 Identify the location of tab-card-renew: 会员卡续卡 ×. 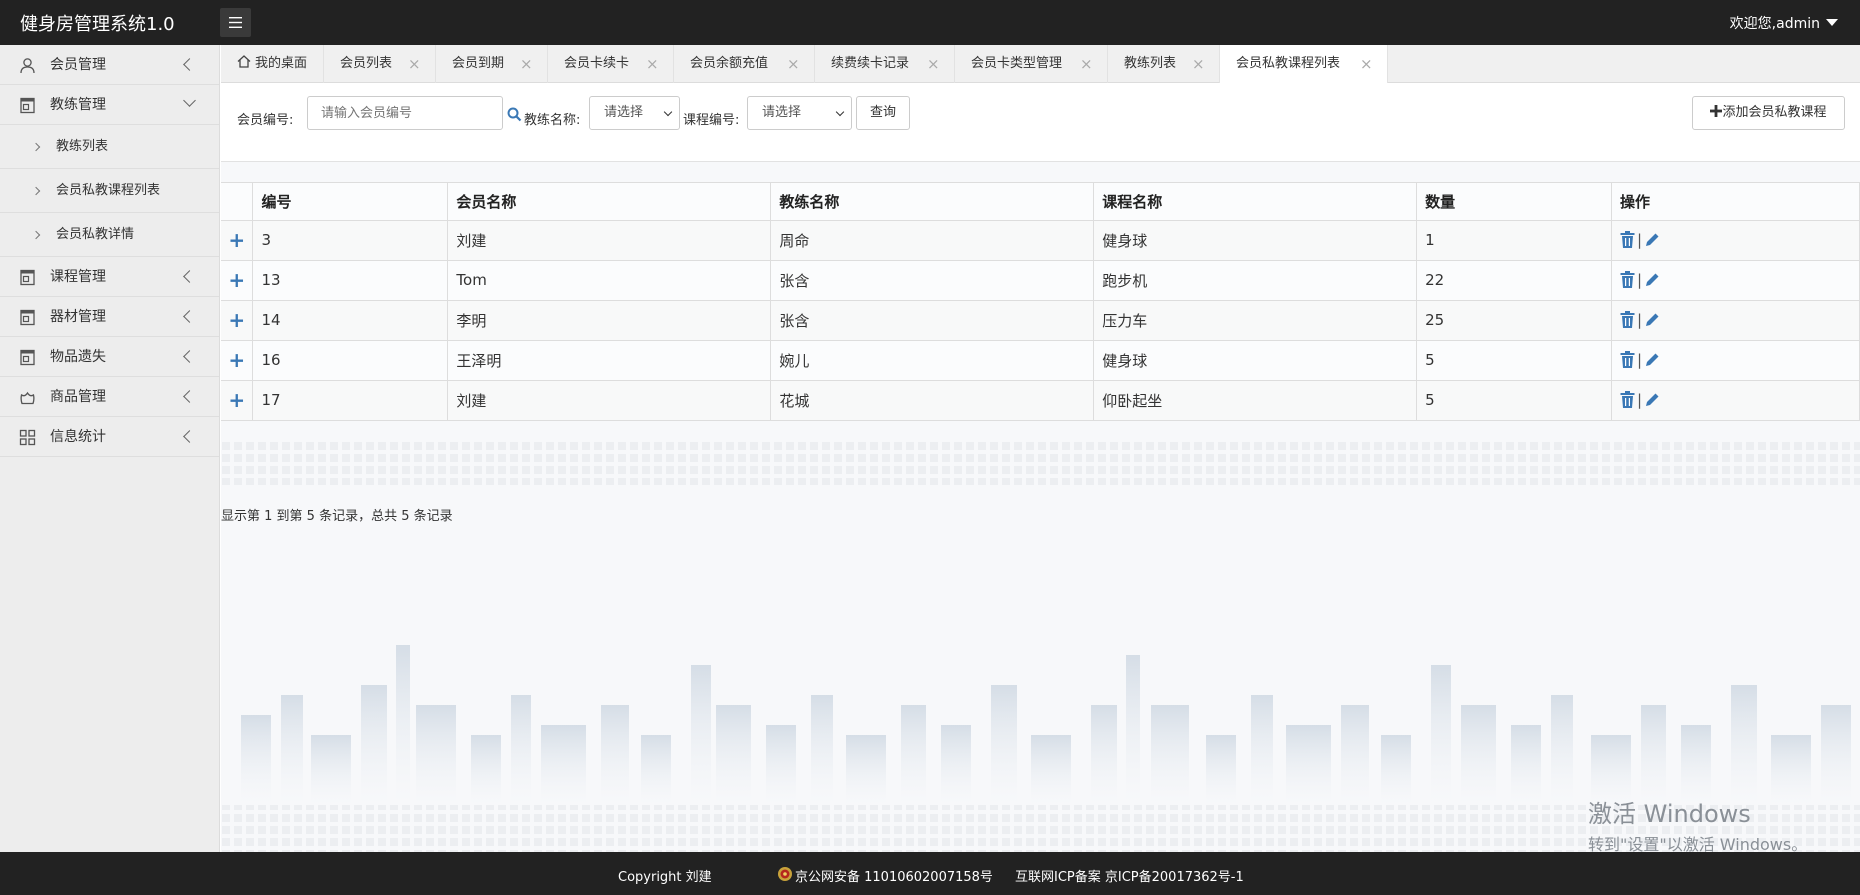
(611, 64).